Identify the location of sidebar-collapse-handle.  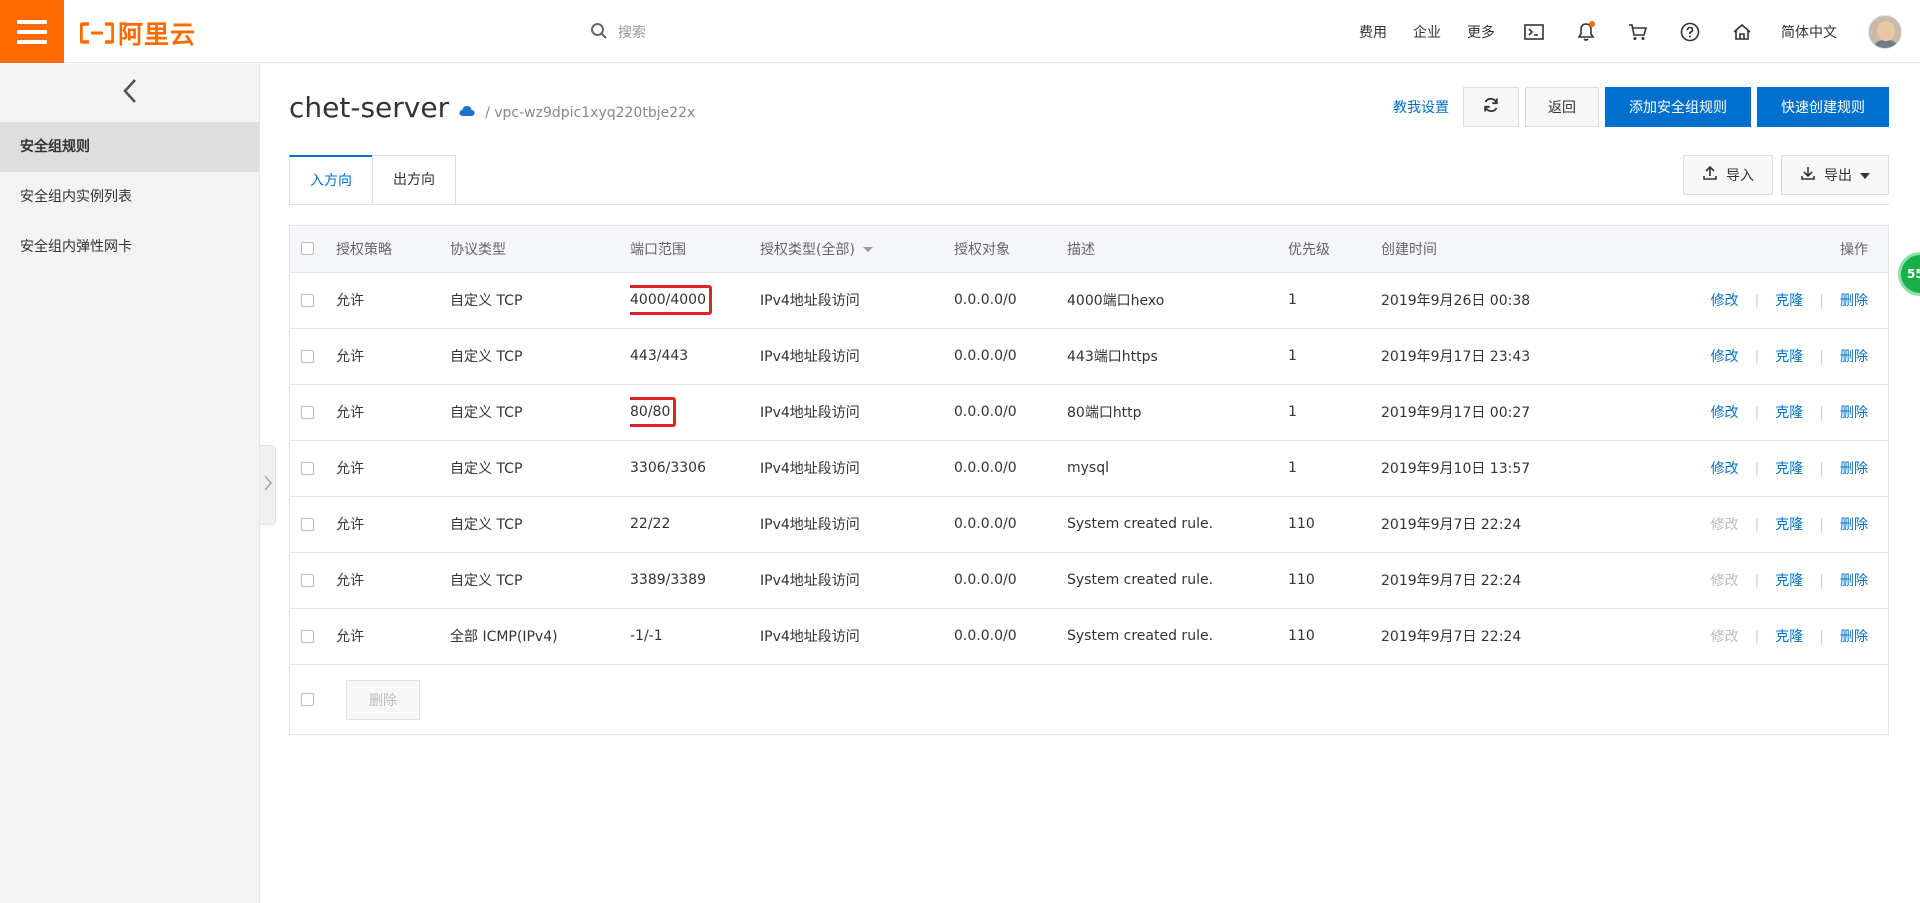
(268, 485).